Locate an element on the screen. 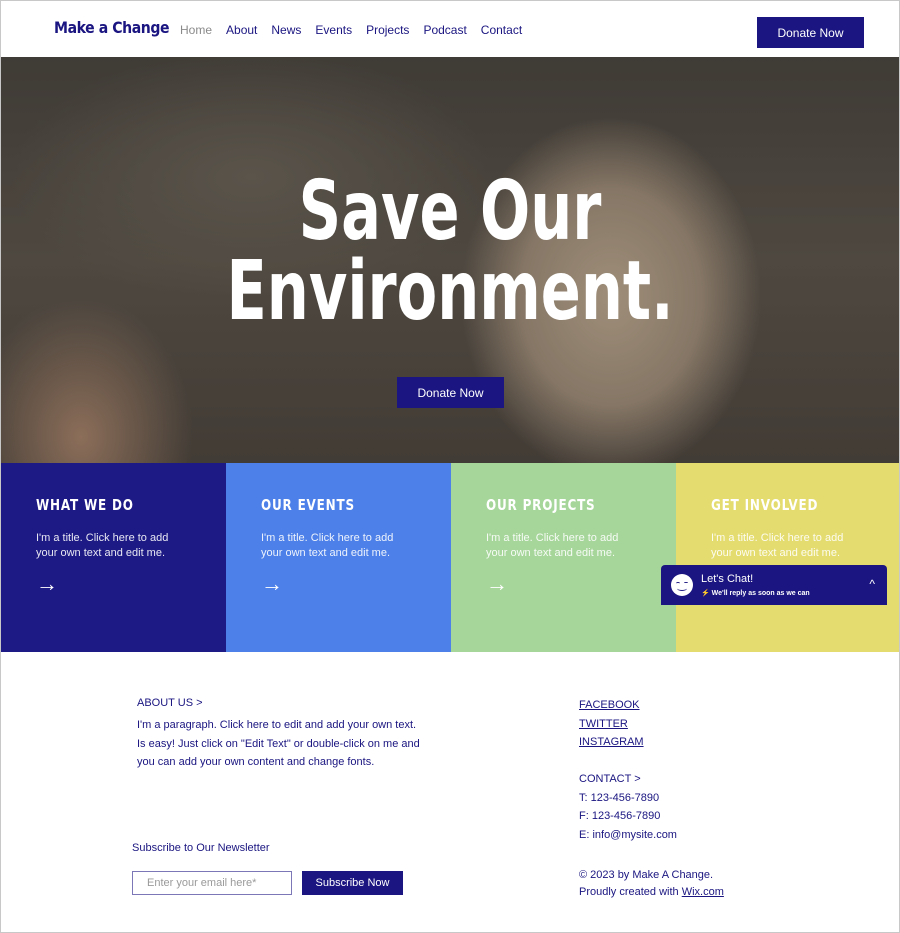  contact-link: CONTACT > is located at coordinates (628, 779).